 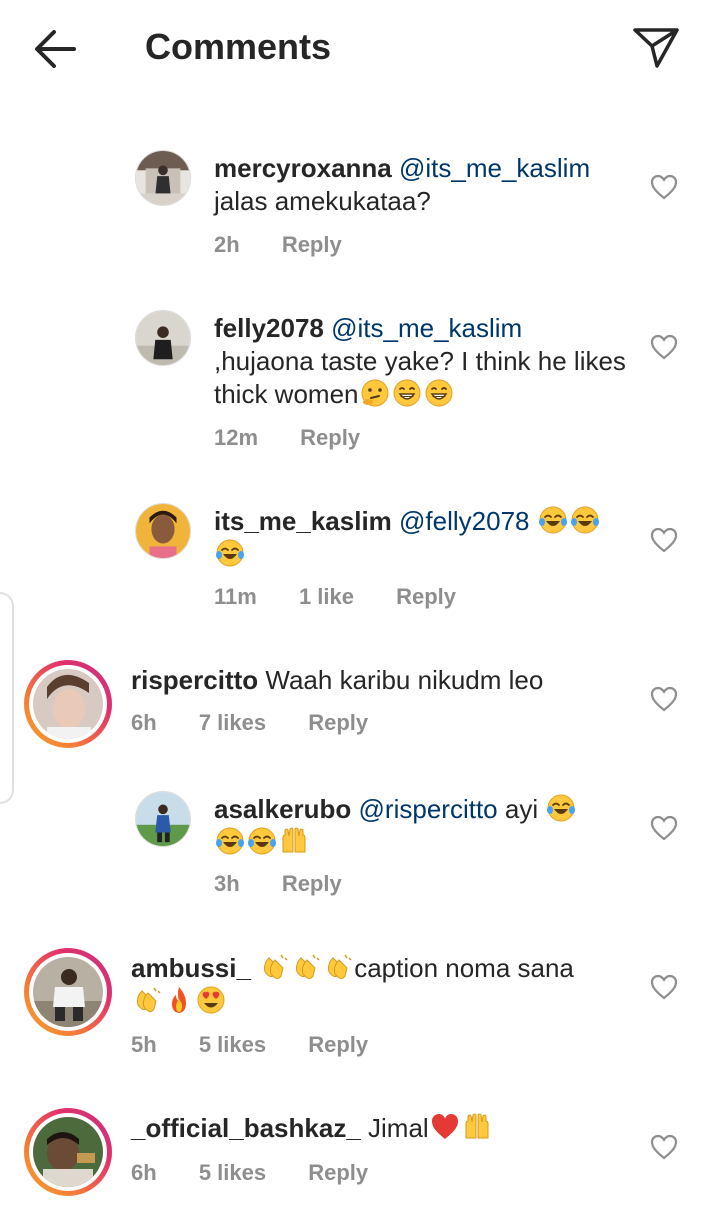 I want to click on comment-time: 5h, so click(x=144, y=1044).